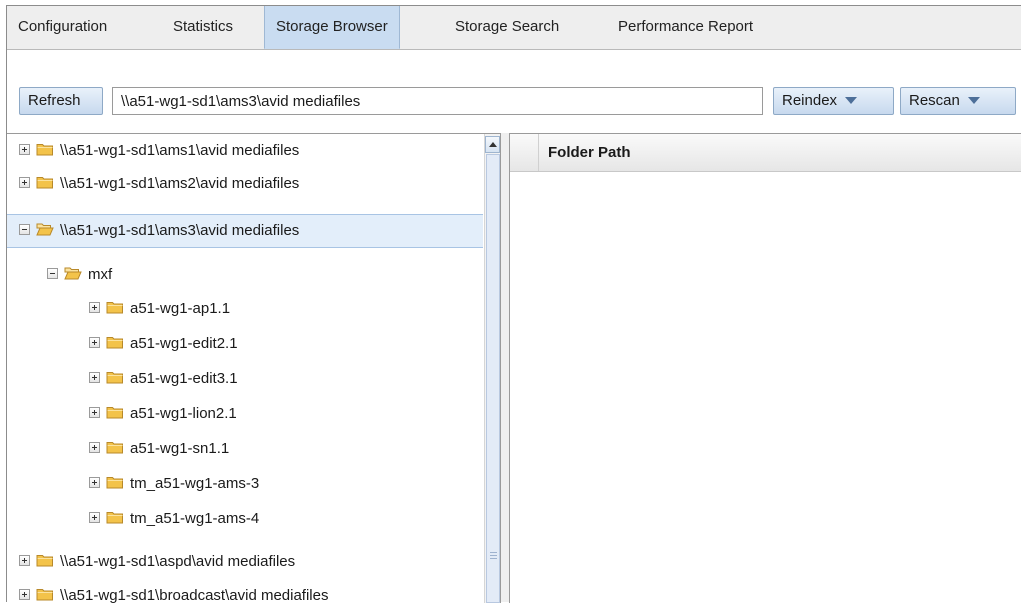 The image size is (1021, 603). I want to click on tree-item: \\a51-wg1-sd1\broadcast\avid mediafiles, so click(245, 591).